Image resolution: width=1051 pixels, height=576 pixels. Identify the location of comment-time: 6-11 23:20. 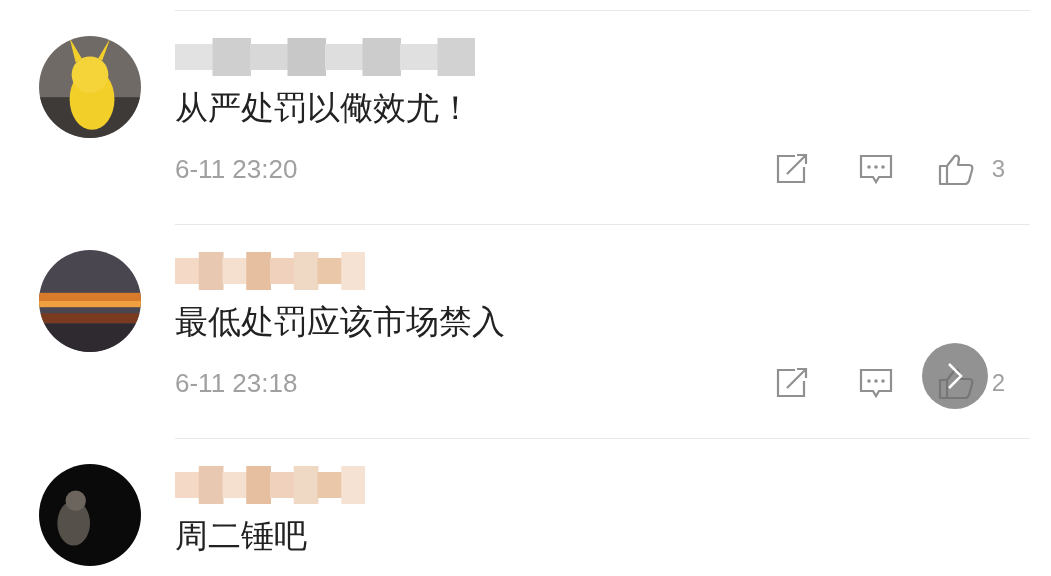
(236, 169).